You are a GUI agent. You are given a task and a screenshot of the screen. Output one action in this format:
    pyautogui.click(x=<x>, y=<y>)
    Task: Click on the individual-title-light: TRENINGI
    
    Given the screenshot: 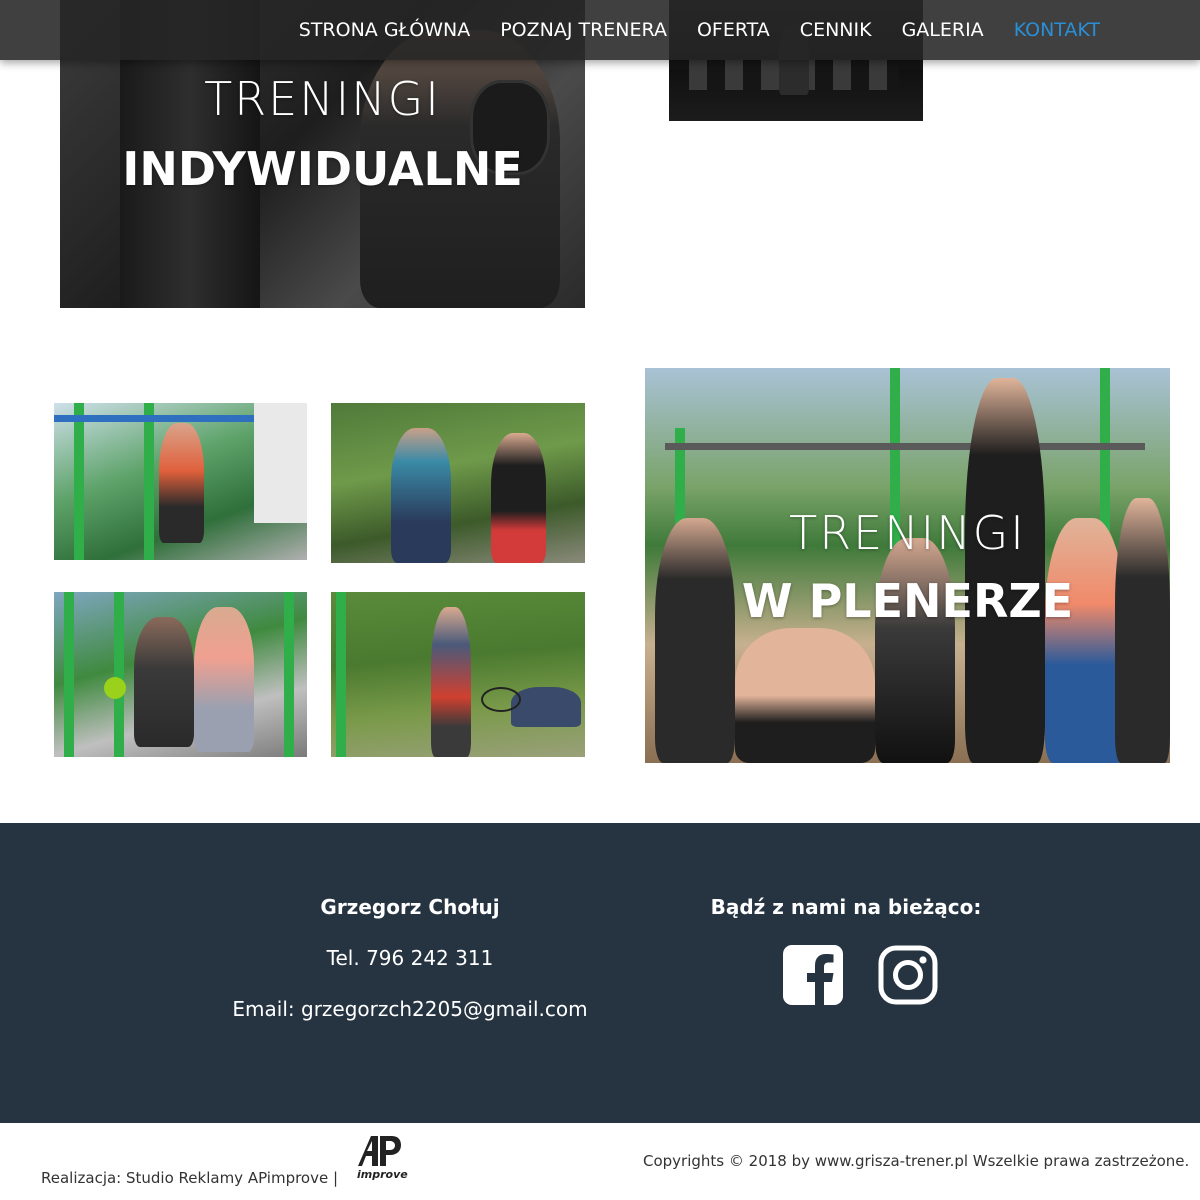 What is the action you would take?
    pyautogui.click(x=322, y=99)
    